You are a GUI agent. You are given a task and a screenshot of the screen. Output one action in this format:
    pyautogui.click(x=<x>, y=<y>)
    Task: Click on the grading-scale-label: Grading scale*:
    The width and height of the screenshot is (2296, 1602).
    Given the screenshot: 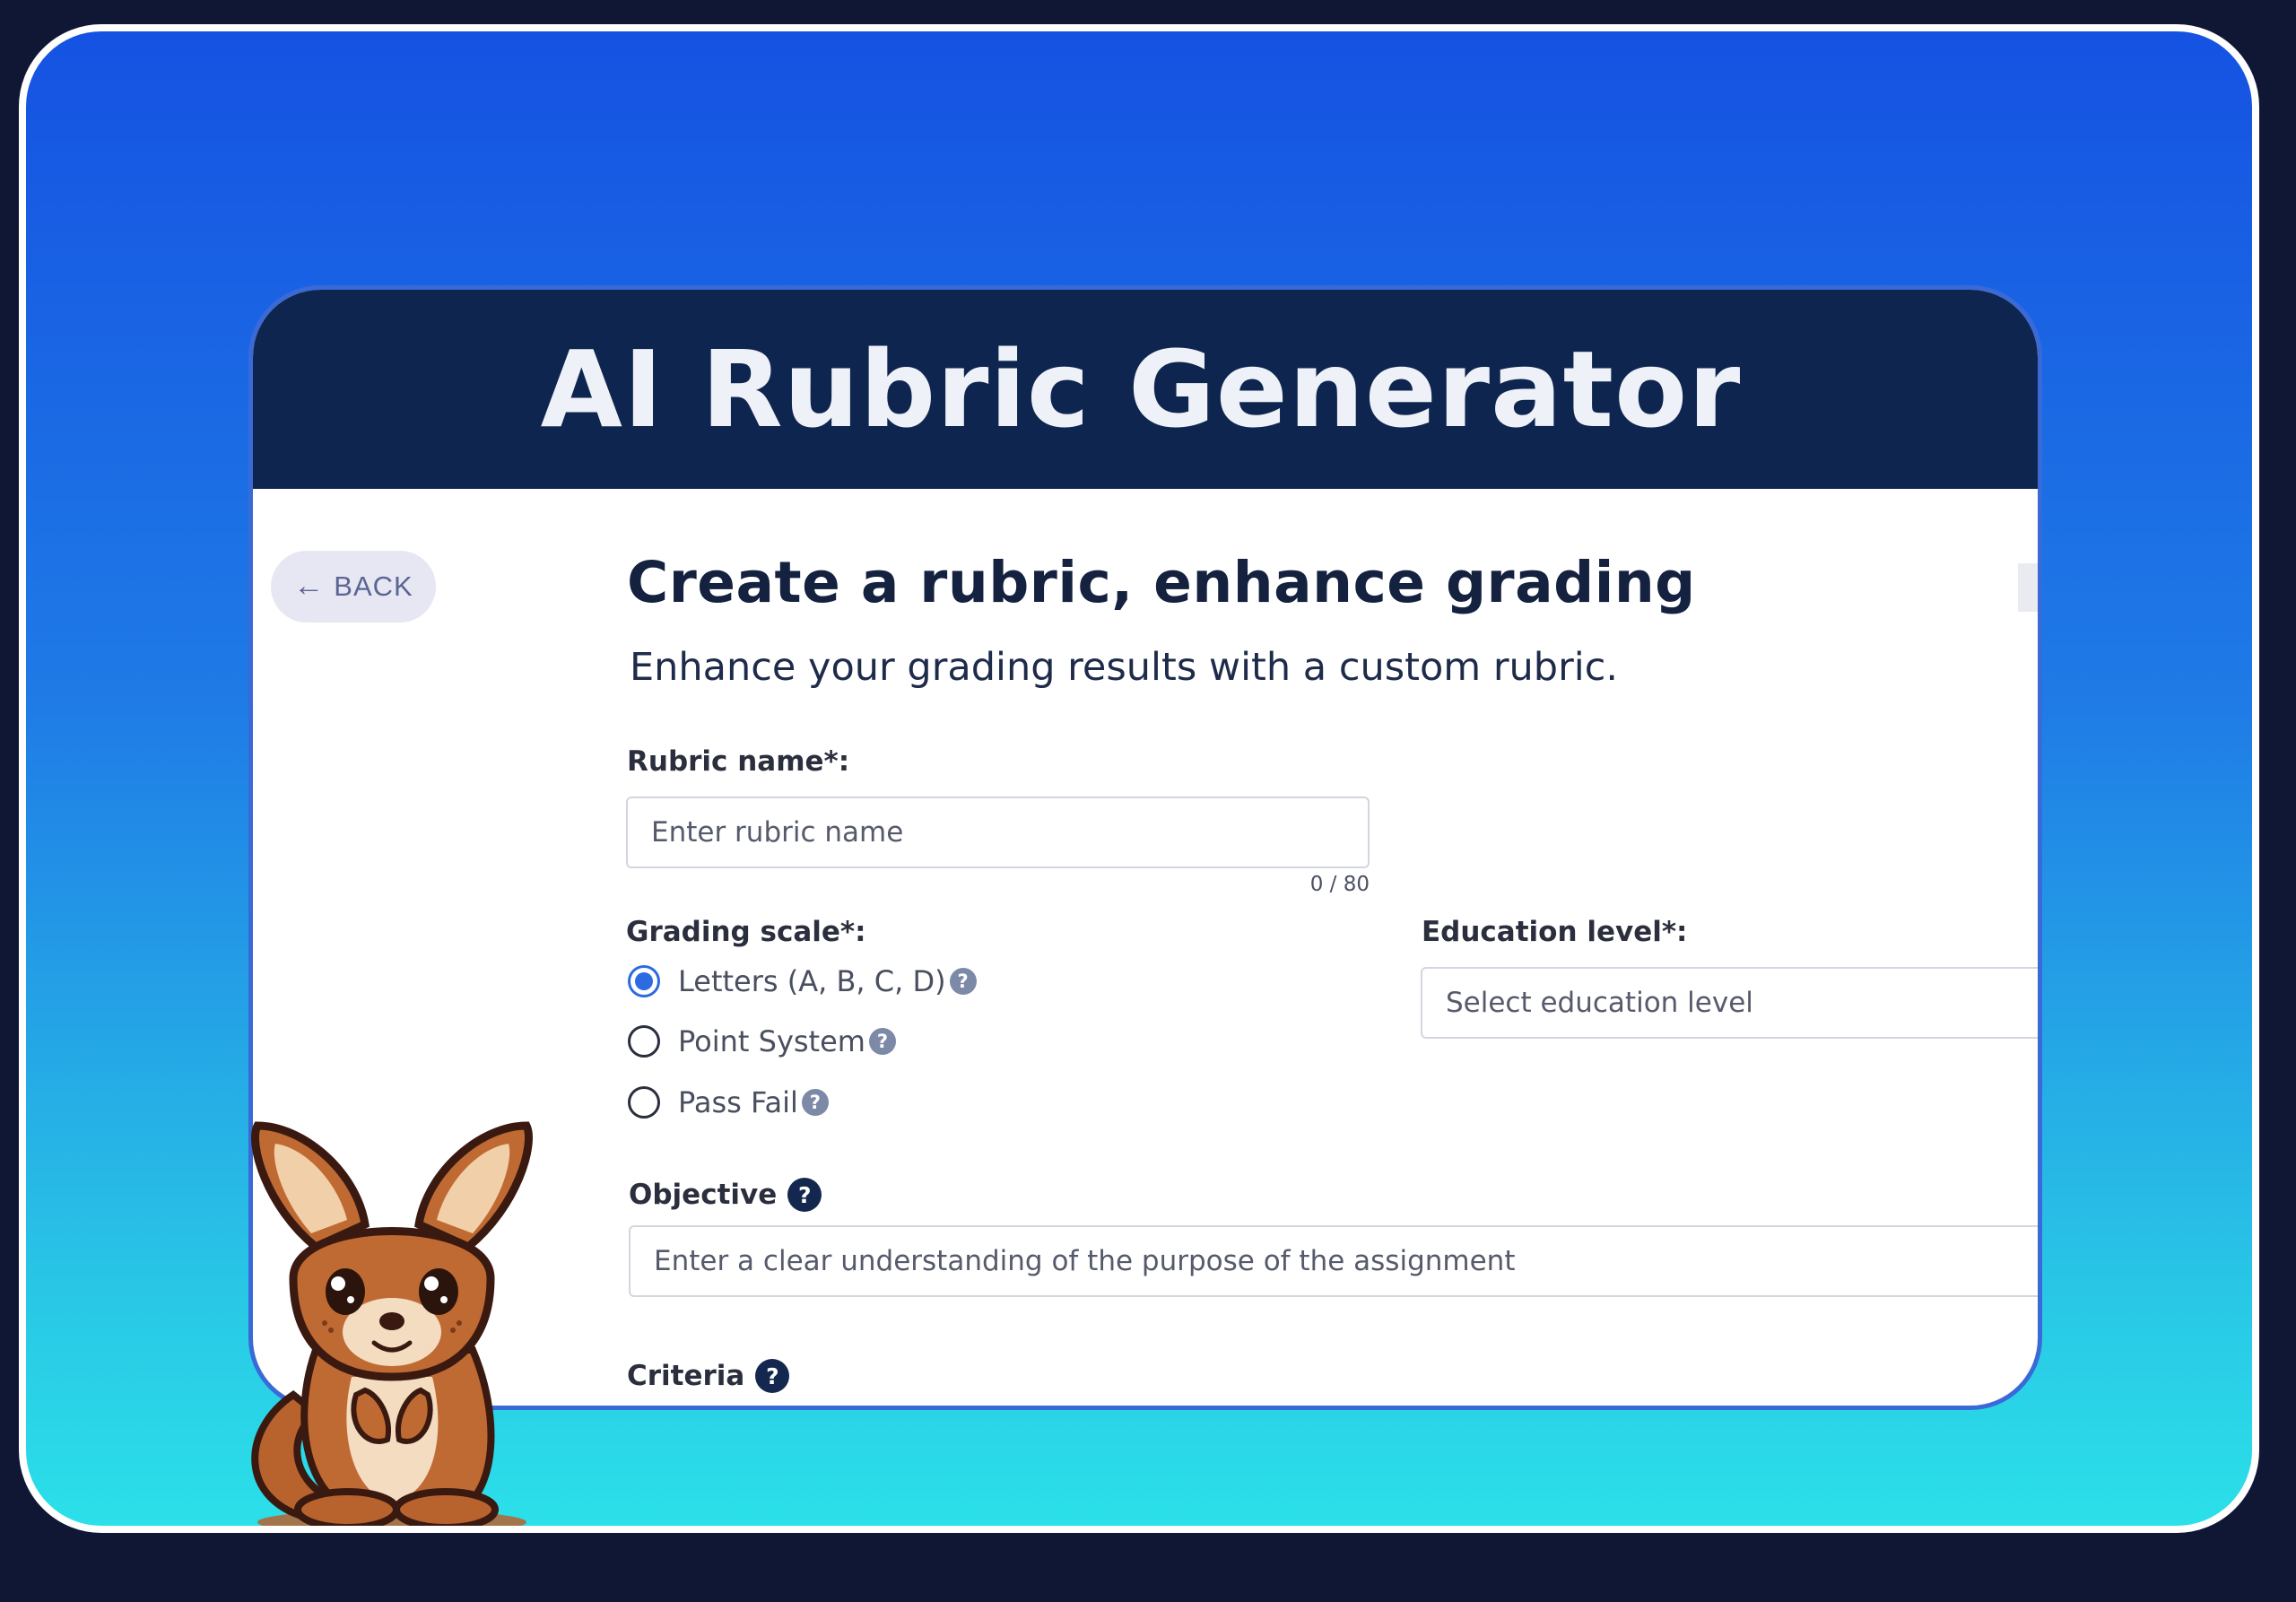 What is the action you would take?
    pyautogui.click(x=746, y=932)
    